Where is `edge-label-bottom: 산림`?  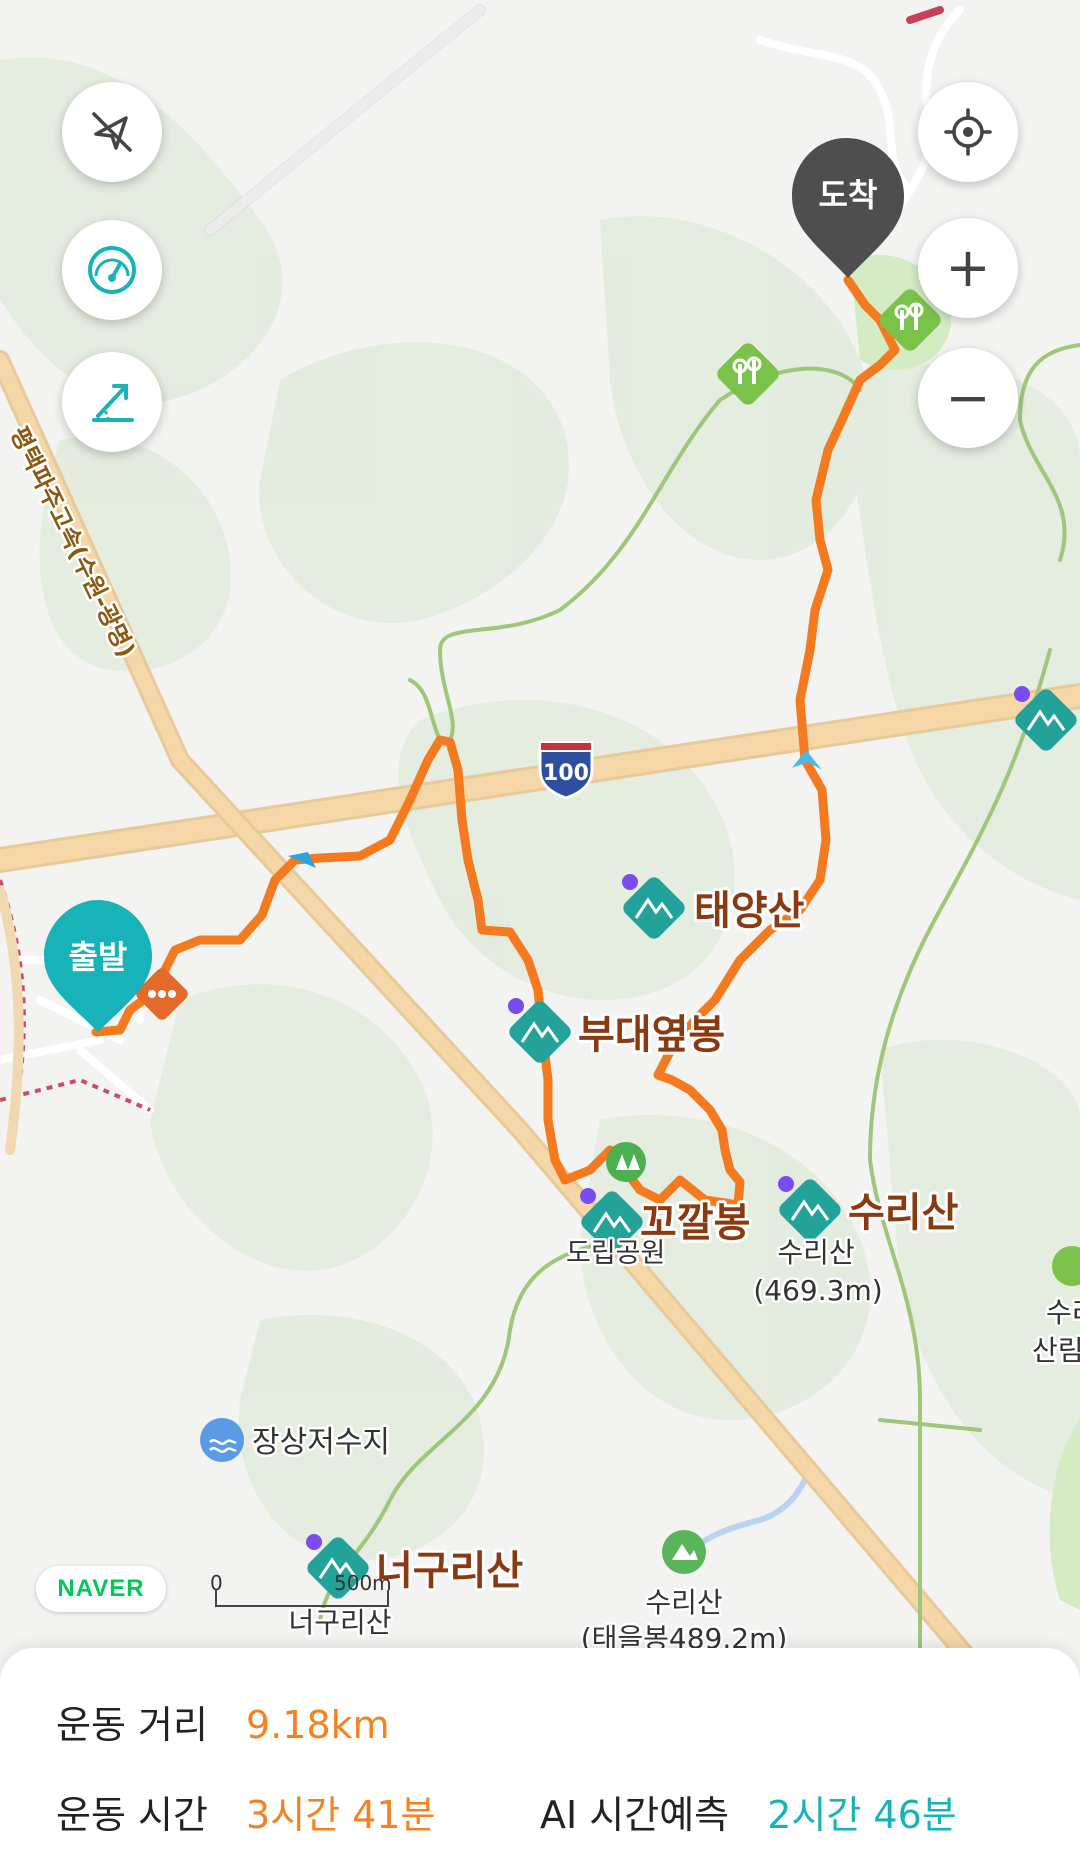 edge-label-bottom: 산림 is located at coordinates (1056, 1350).